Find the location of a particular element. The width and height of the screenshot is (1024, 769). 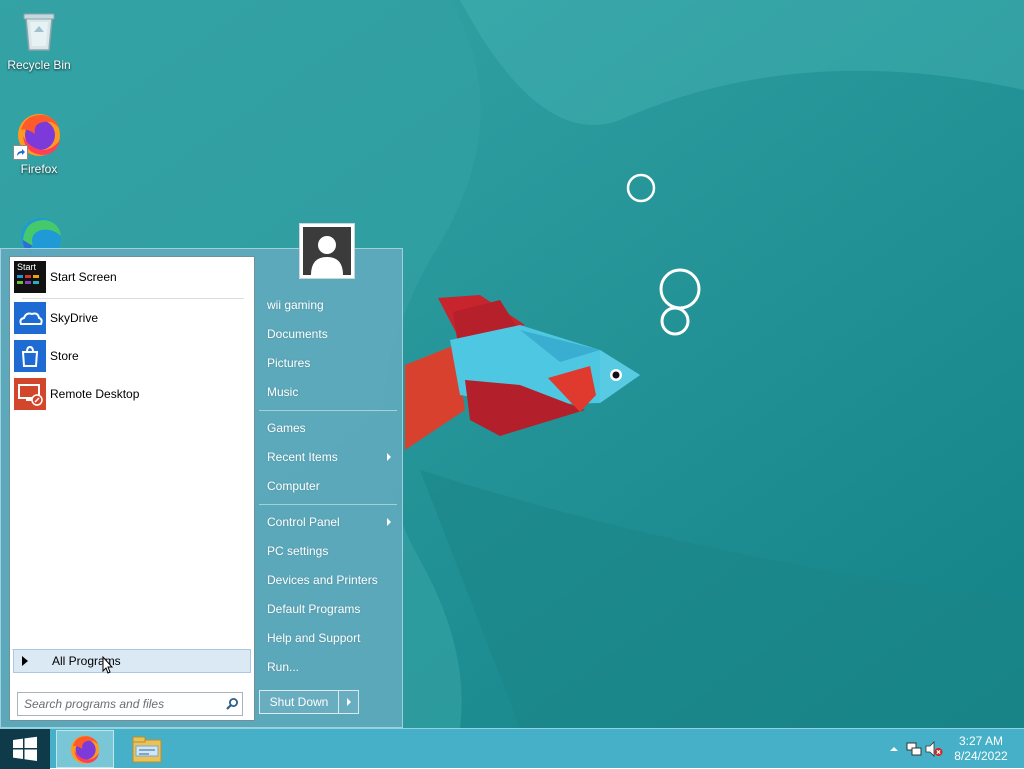

windows-logo-icon is located at coordinates (25, 748).